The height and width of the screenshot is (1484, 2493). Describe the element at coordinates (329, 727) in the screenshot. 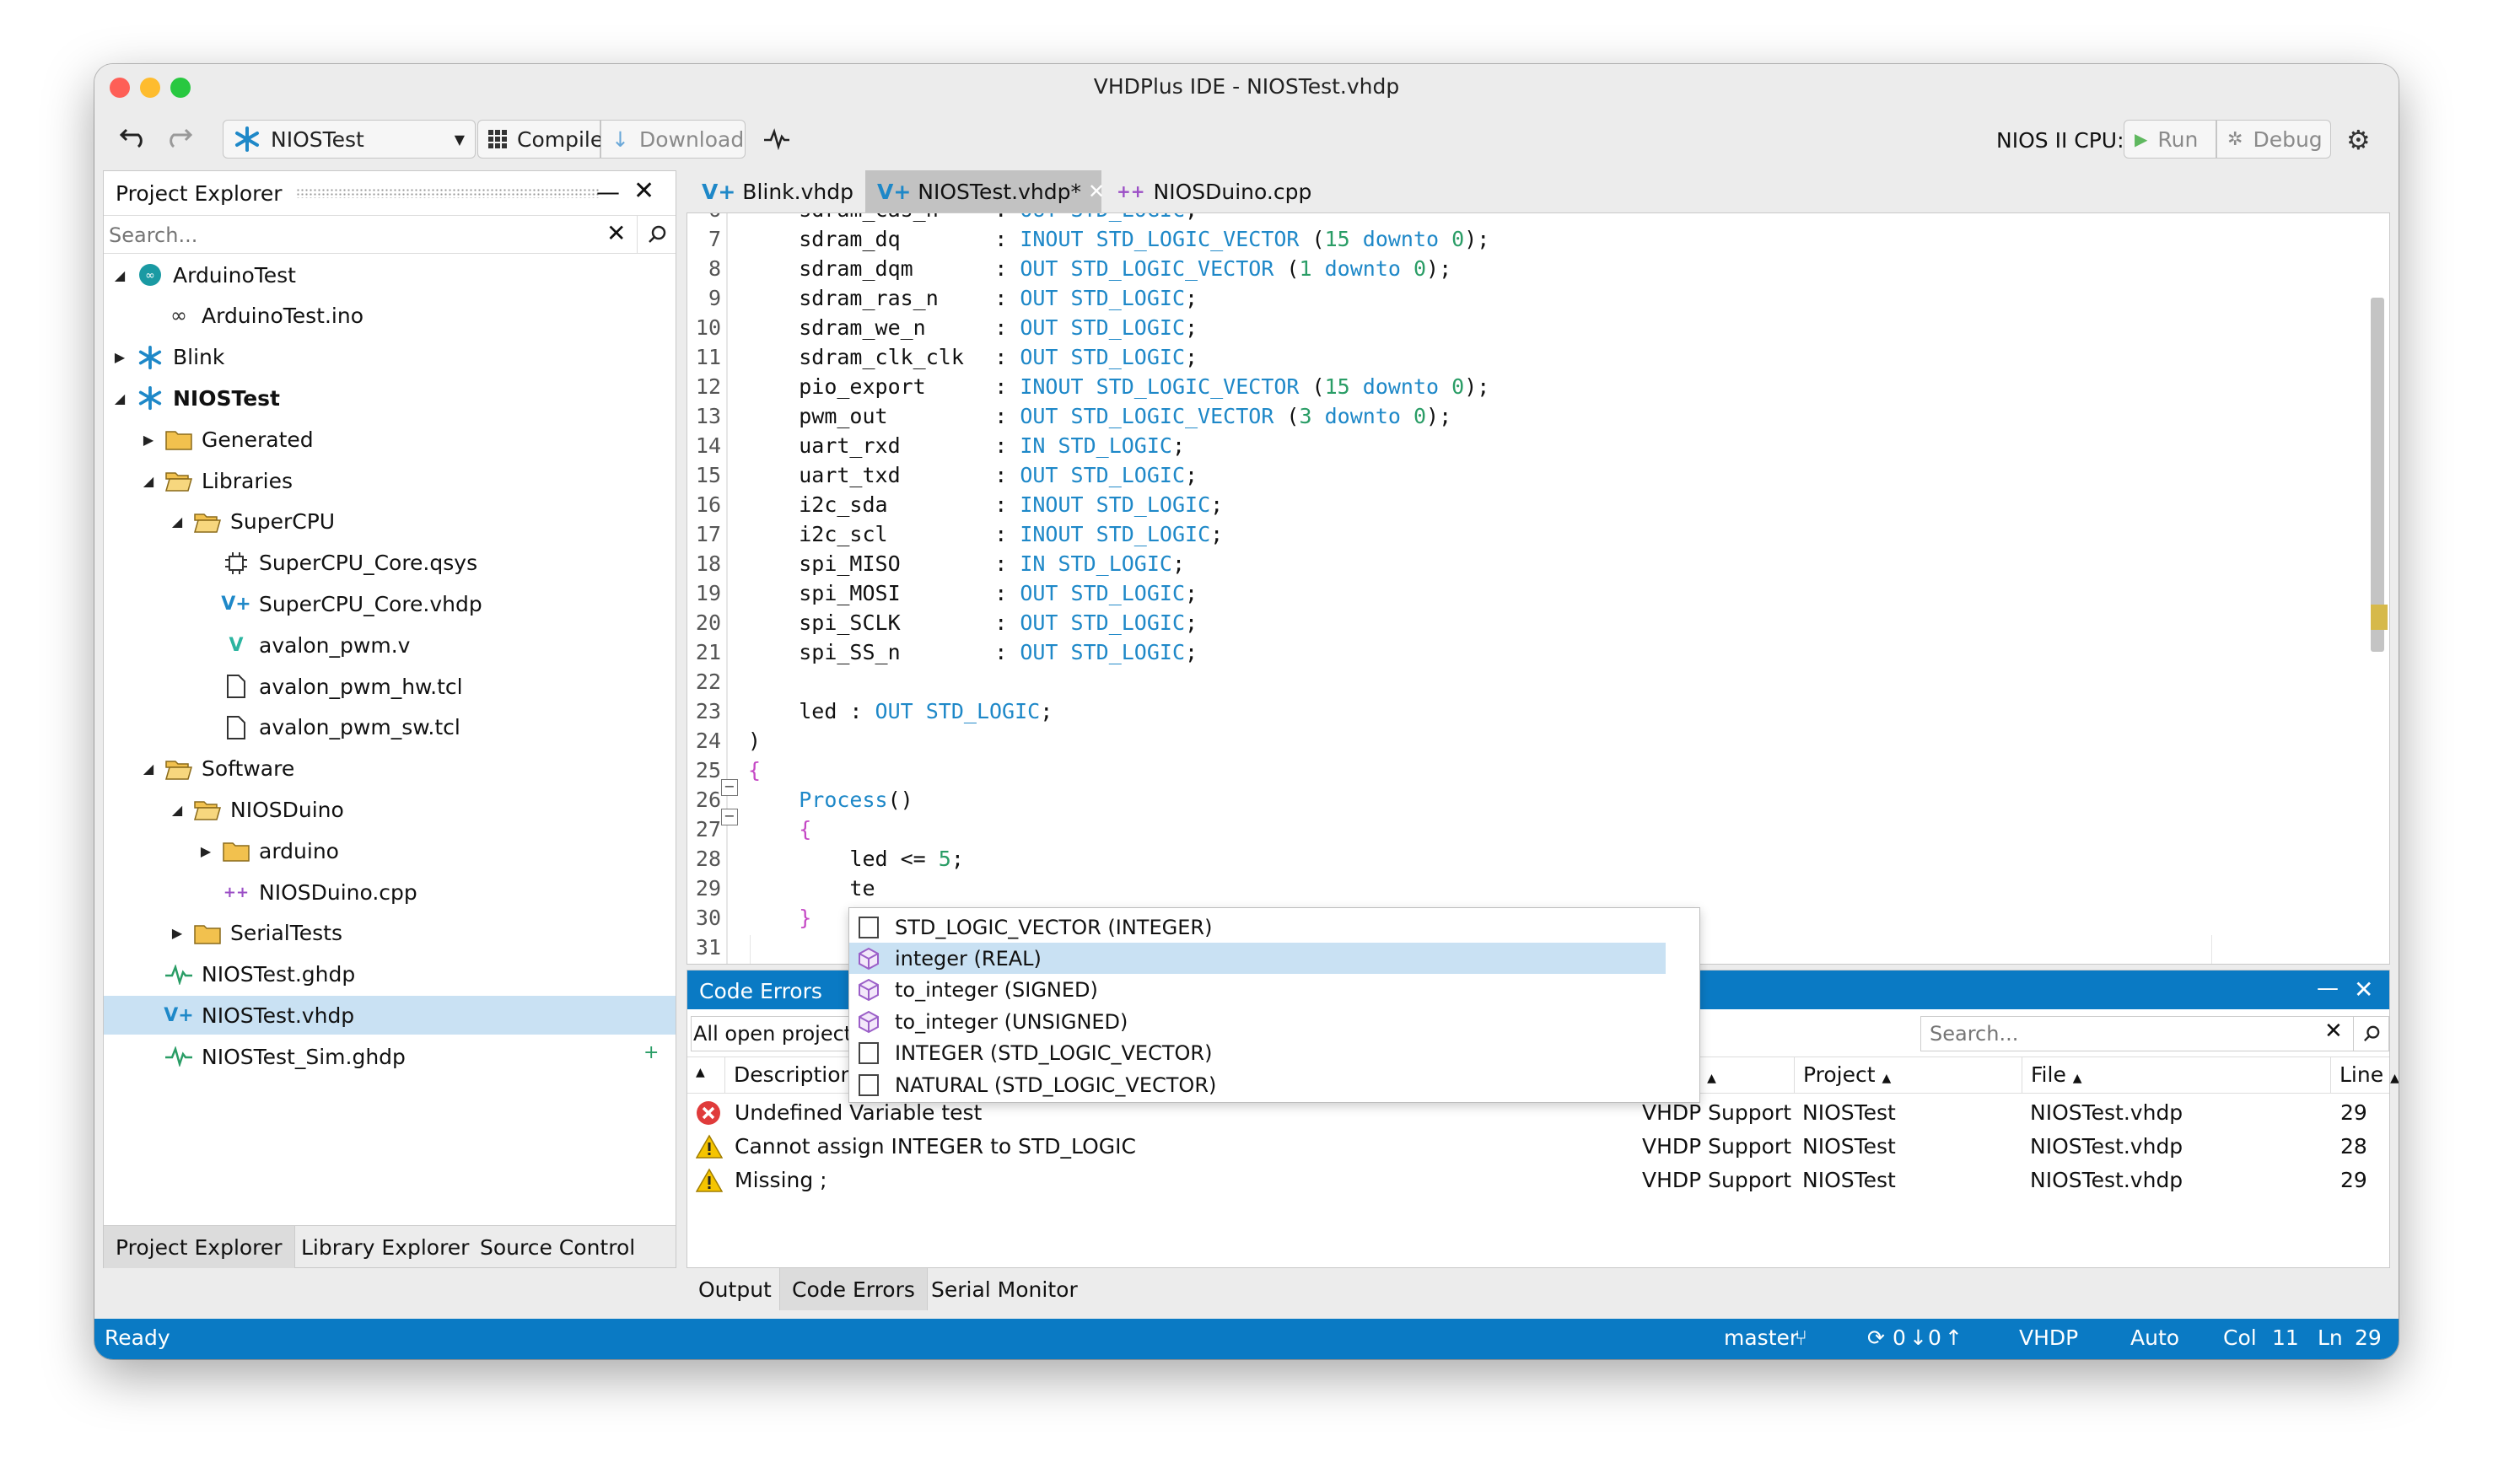

I see `tree-item: avalon_pwm_sw.tcl` at that location.